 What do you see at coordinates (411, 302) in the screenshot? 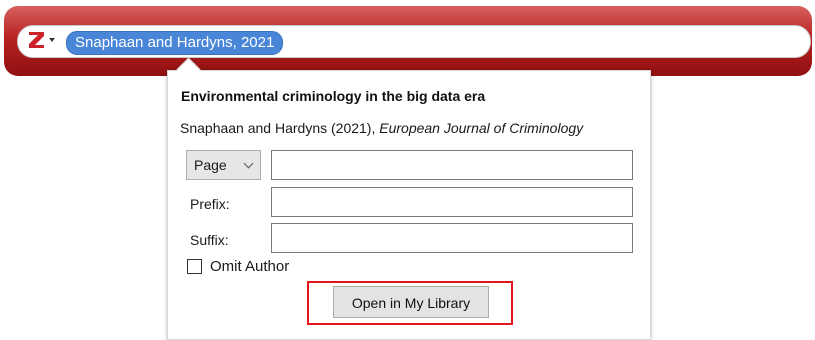
I see `open-in-library-button: Open in My Library` at bounding box center [411, 302].